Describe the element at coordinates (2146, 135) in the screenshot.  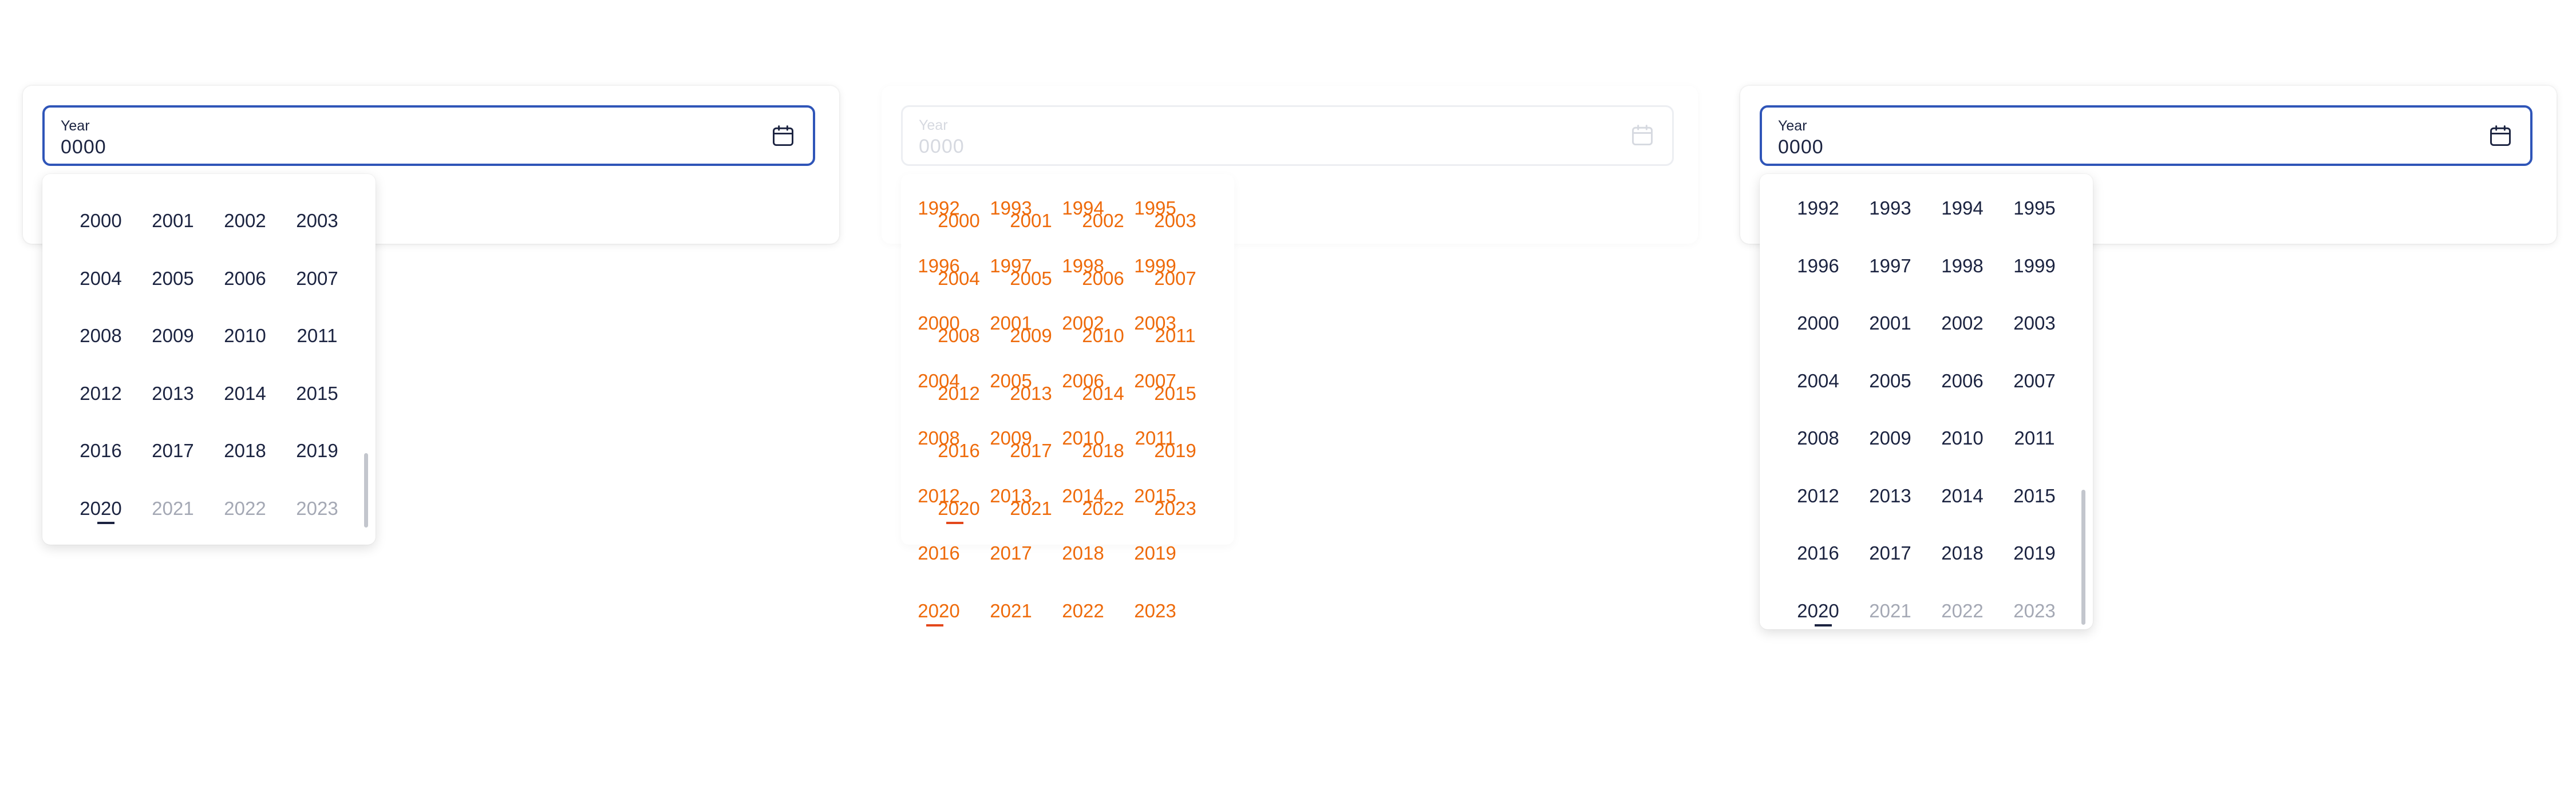
I see `year-field-right: Year 0000` at that location.